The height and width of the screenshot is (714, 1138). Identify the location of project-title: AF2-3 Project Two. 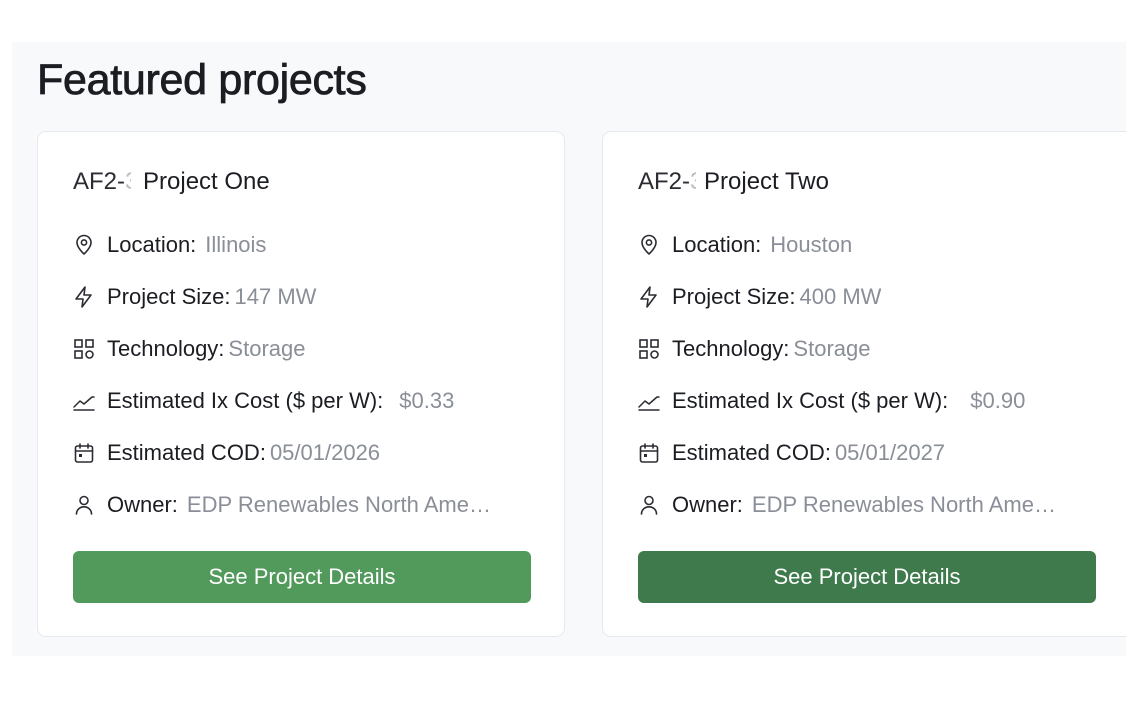
(733, 182).